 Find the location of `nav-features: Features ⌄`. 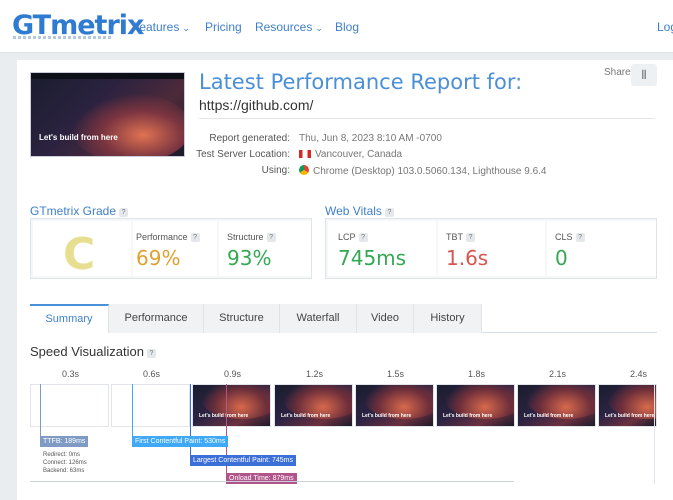

nav-features: Features ⌄ is located at coordinates (161, 27).